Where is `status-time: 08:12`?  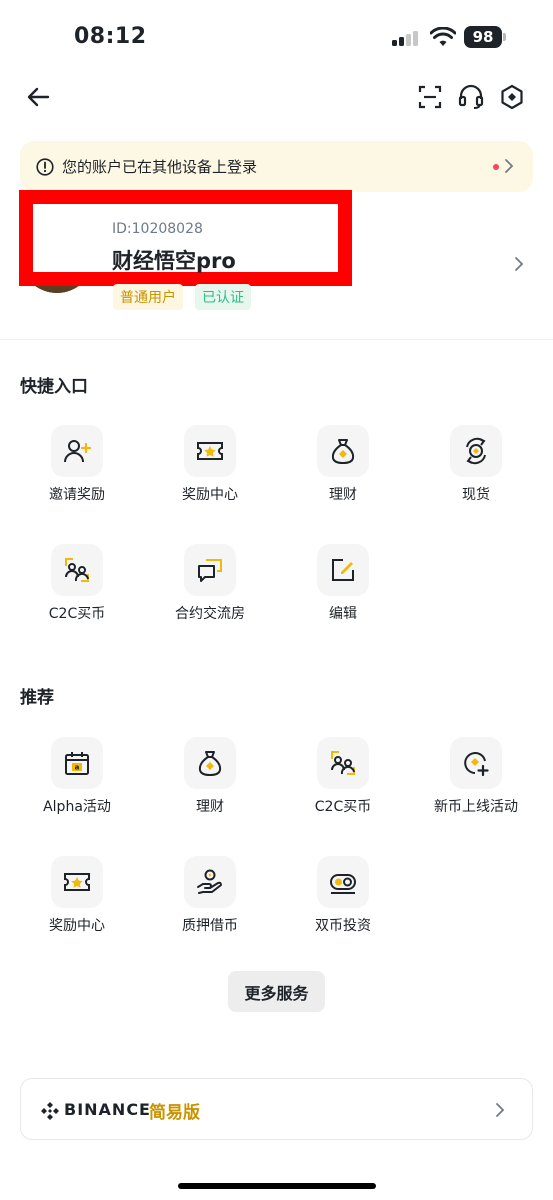 status-time: 08:12 is located at coordinates (110, 36).